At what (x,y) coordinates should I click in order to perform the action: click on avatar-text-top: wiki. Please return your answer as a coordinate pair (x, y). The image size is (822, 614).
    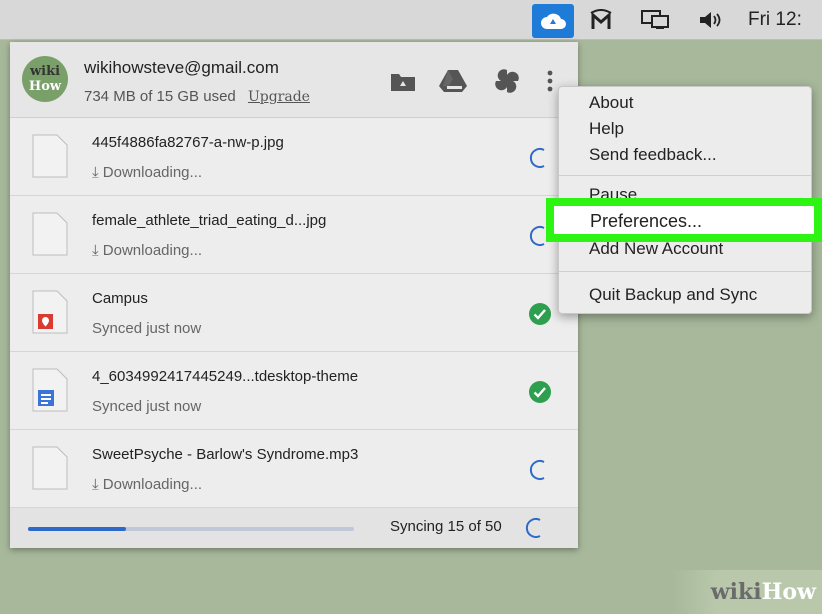
    Looking at the image, I should click on (45, 71).